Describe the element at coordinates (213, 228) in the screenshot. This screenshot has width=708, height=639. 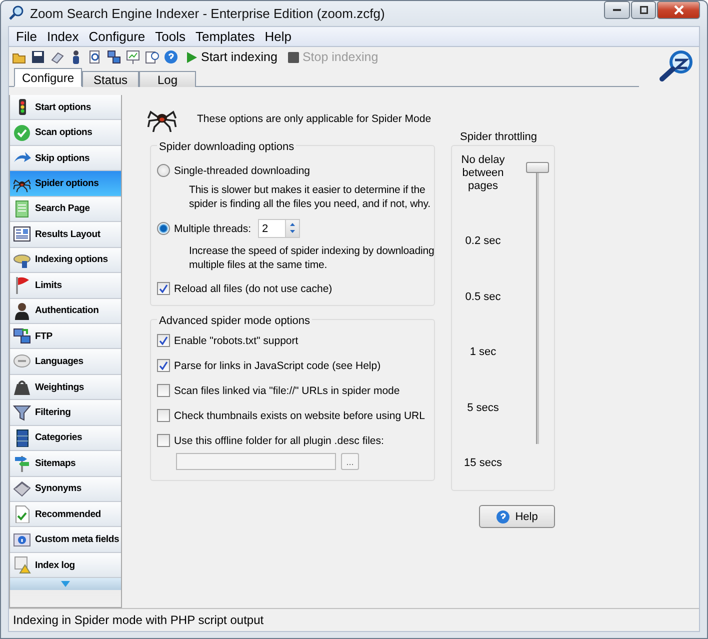
I see `radio-label: Multiple threads:` at that location.